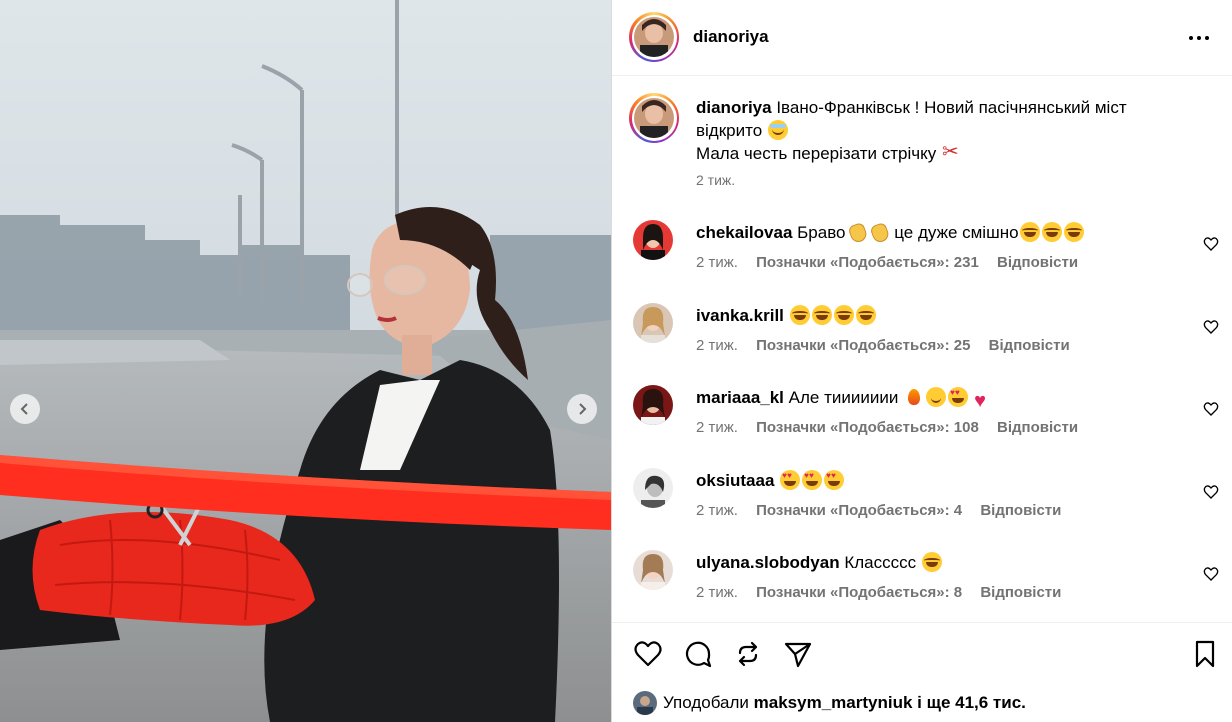  I want to click on comment-likes-count: Позначки «Подобається»: 25, so click(863, 345).